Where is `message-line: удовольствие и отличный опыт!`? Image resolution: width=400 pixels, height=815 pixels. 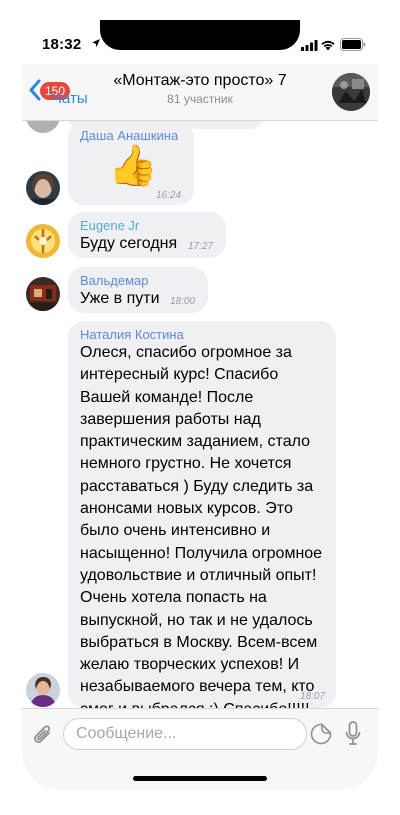
message-line: удовольствие и отличный опыт! is located at coordinates (198, 575).